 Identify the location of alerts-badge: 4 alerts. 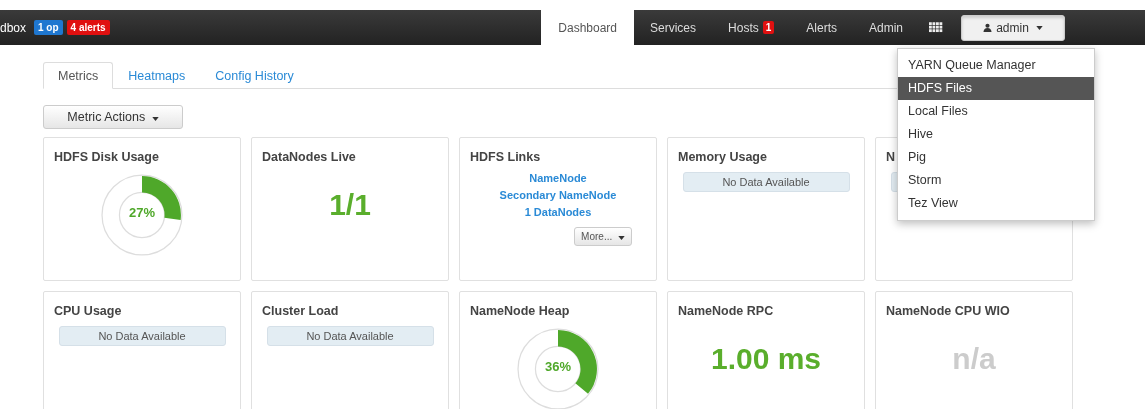
(88, 27).